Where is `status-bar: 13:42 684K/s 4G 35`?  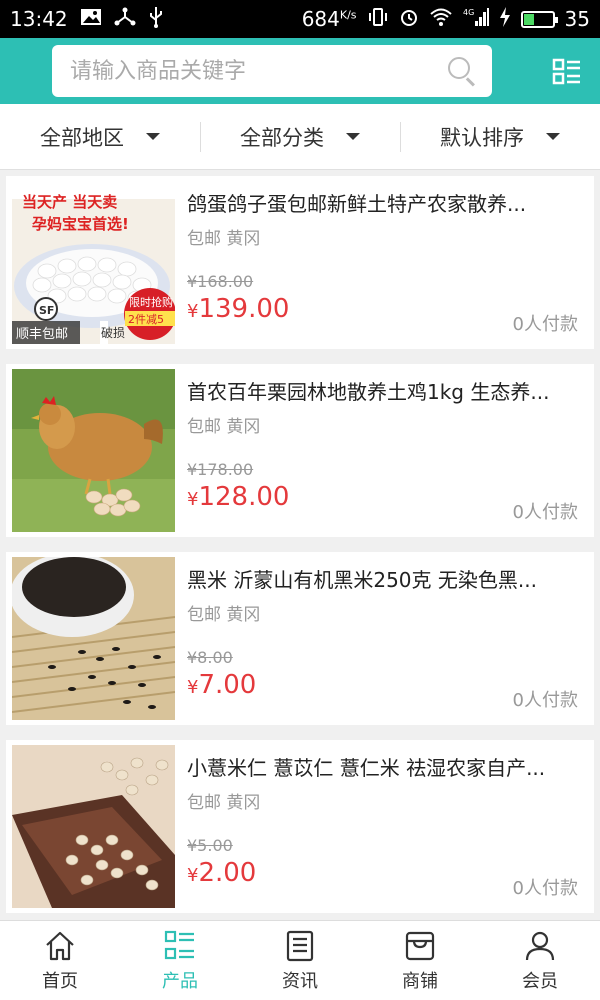 status-bar: 13:42 684K/s 4G 35 is located at coordinates (300, 19).